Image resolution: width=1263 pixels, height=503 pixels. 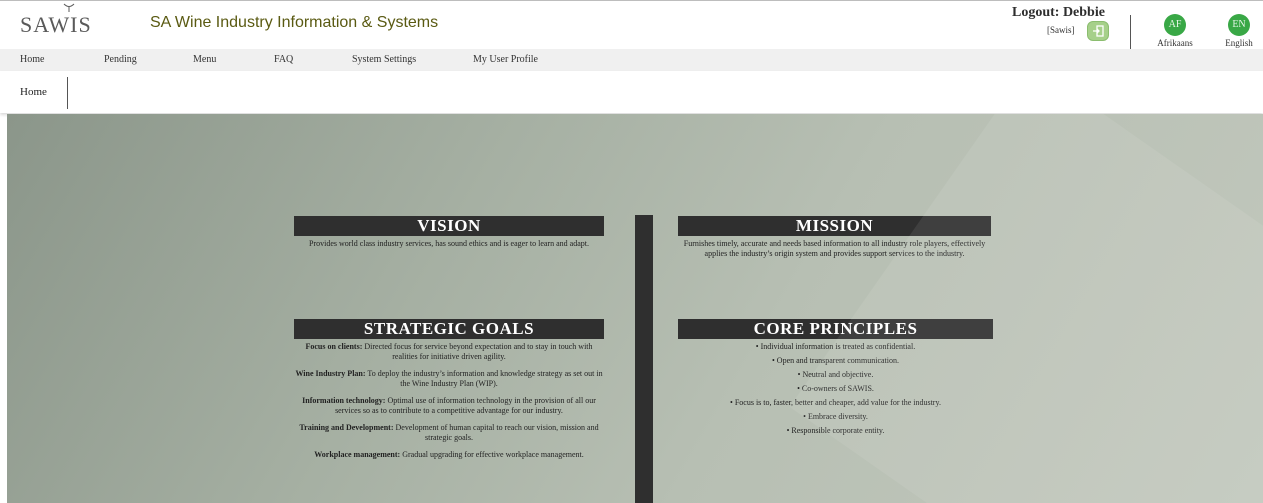 What do you see at coordinates (505, 59) in the screenshot?
I see `nav-my-user-profile: My User Profile` at bounding box center [505, 59].